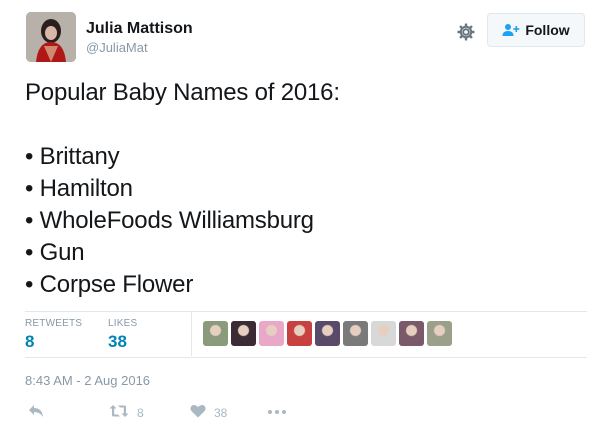 The height and width of the screenshot is (438, 613). Describe the element at coordinates (117, 342) in the screenshot. I see `likes-count: 38` at that location.